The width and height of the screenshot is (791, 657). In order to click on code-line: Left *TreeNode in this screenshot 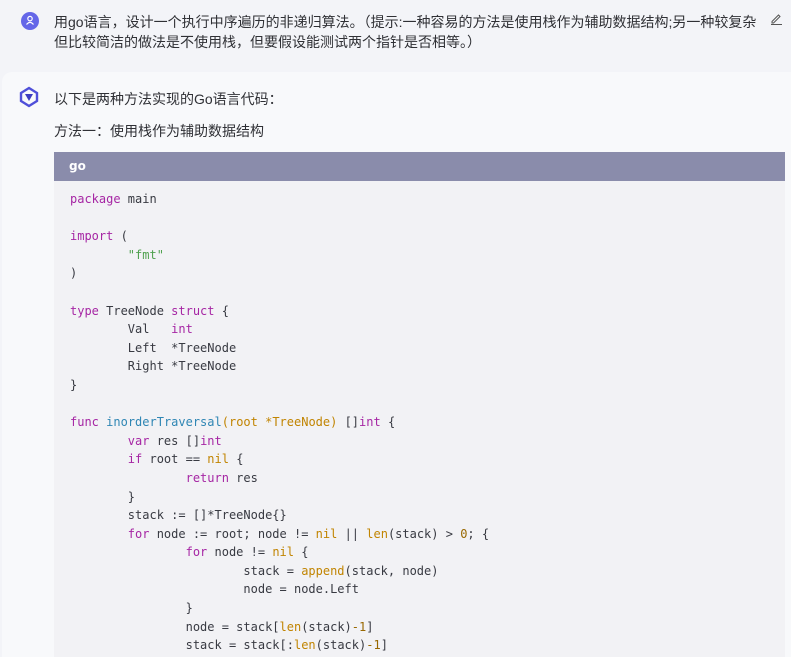, I will do `click(427, 348)`.